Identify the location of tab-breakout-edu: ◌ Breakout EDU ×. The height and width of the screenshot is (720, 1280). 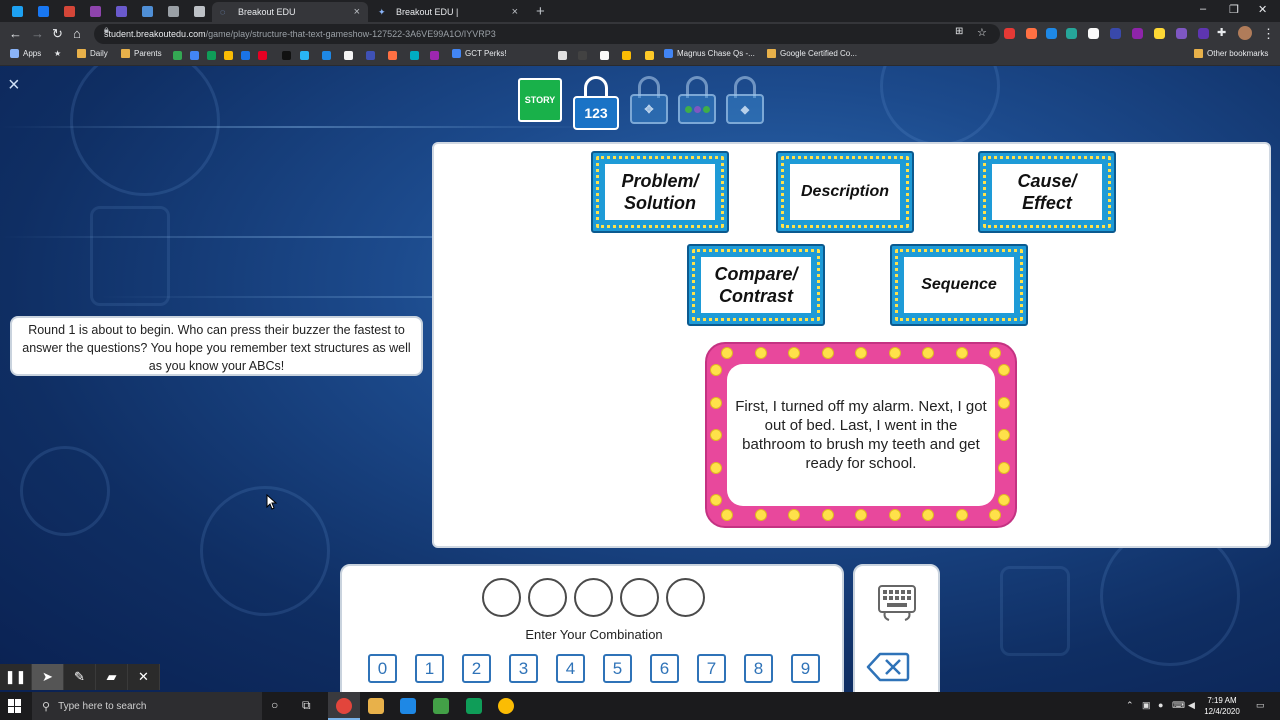
(290, 12).